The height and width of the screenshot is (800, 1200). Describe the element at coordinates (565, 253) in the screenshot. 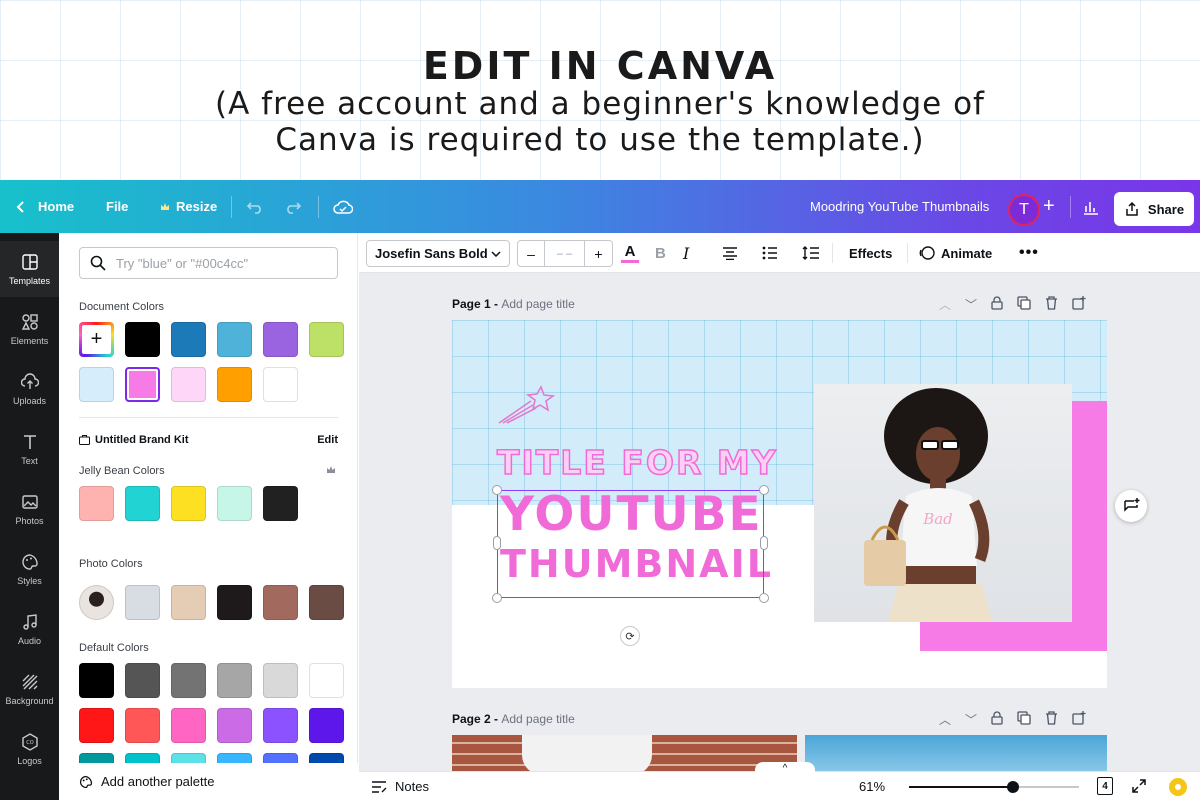

I see `font-size-value: – –` at that location.